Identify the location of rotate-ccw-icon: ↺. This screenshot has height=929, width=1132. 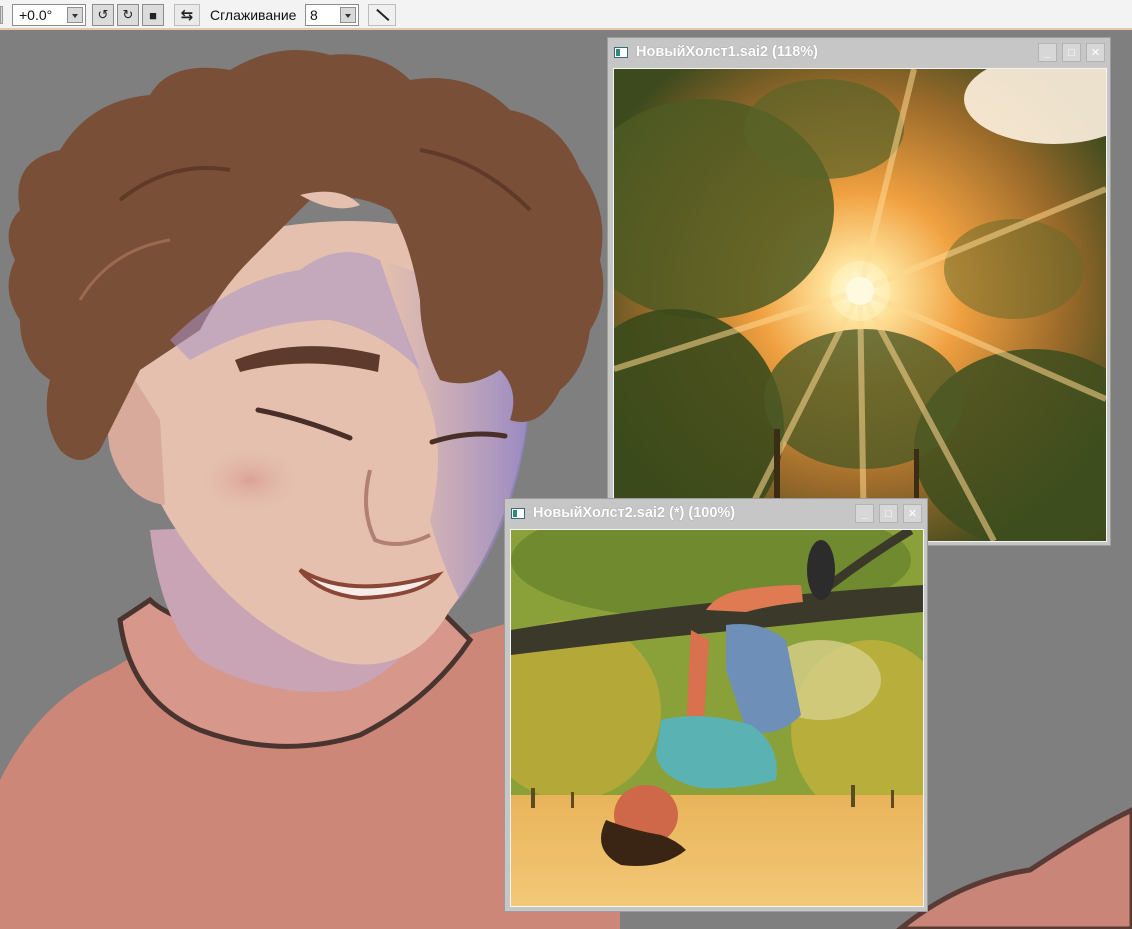
(103, 14).